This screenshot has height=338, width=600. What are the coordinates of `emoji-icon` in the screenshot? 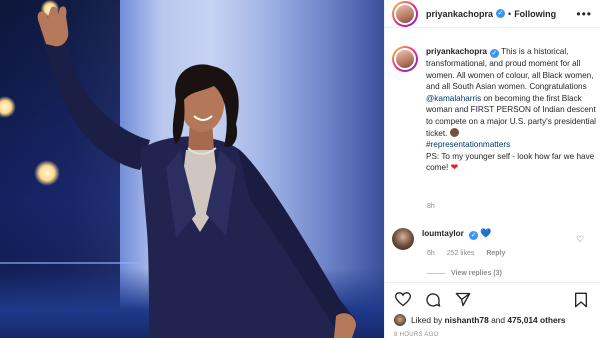 It's located at (454, 132).